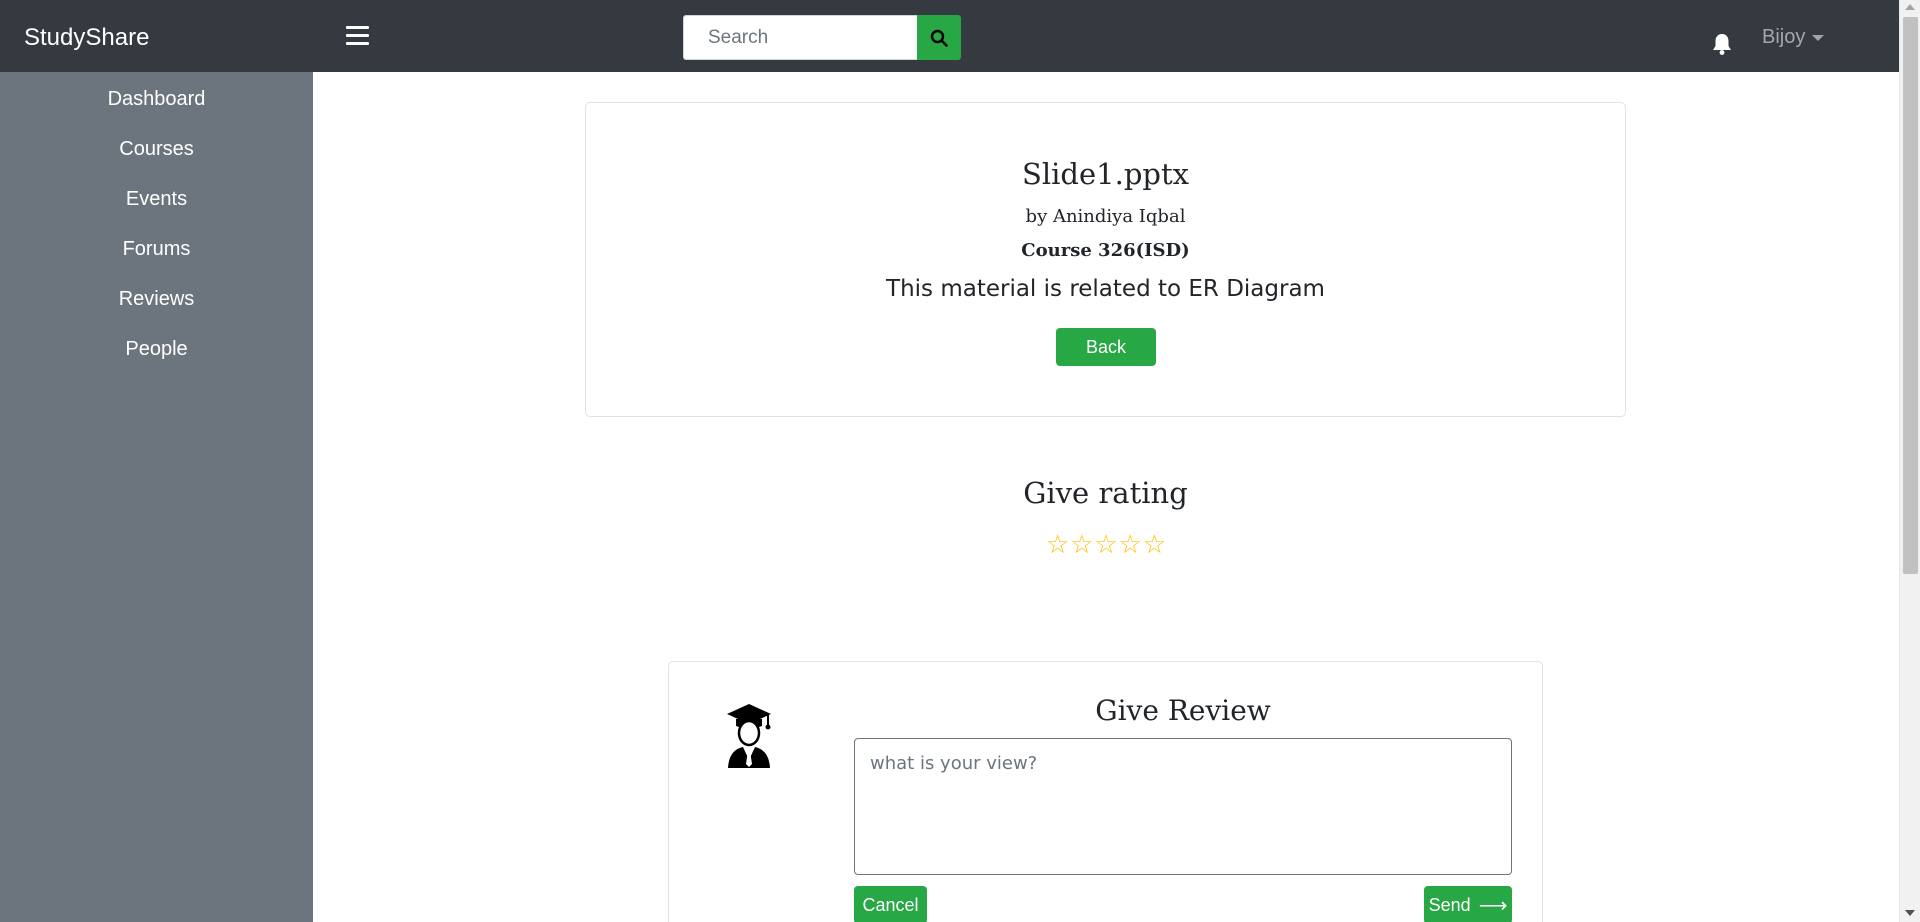  What do you see at coordinates (1105, 289) in the screenshot?
I see `material-description: This material is related to ER Diagram` at bounding box center [1105, 289].